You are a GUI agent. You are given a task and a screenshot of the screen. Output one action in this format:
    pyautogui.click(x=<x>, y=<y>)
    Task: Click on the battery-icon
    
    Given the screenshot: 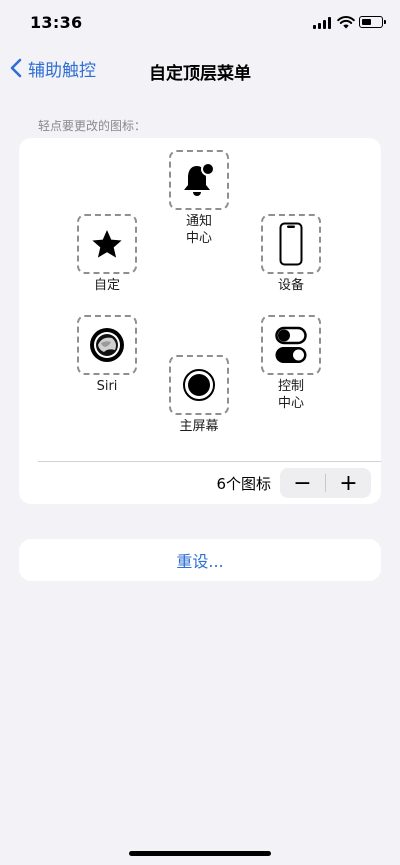 What is the action you would take?
    pyautogui.click(x=372, y=22)
    